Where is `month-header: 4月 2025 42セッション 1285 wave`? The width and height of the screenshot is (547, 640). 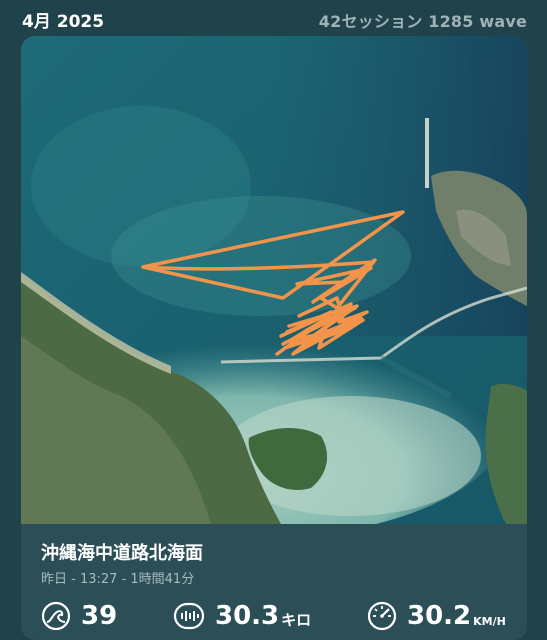 month-header: 4月 2025 42セッション 1285 wave is located at coordinates (273, 18).